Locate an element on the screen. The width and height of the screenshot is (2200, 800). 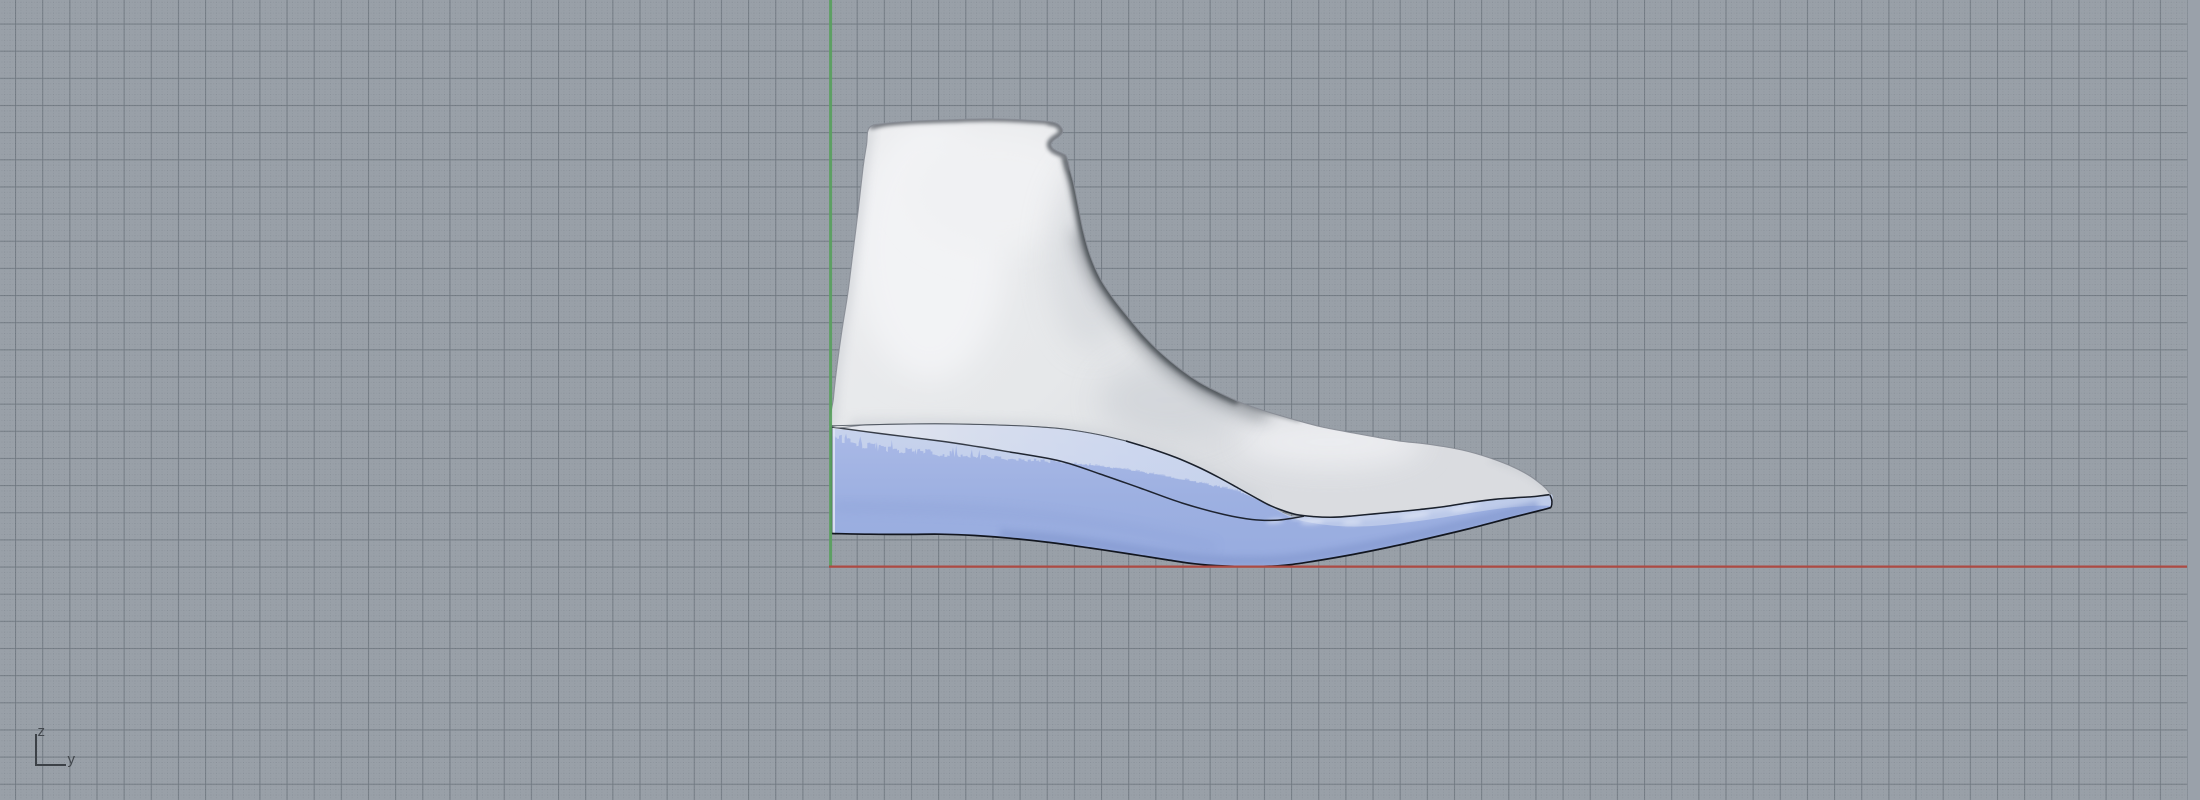
svg-text: y is located at coordinates (72, 759).